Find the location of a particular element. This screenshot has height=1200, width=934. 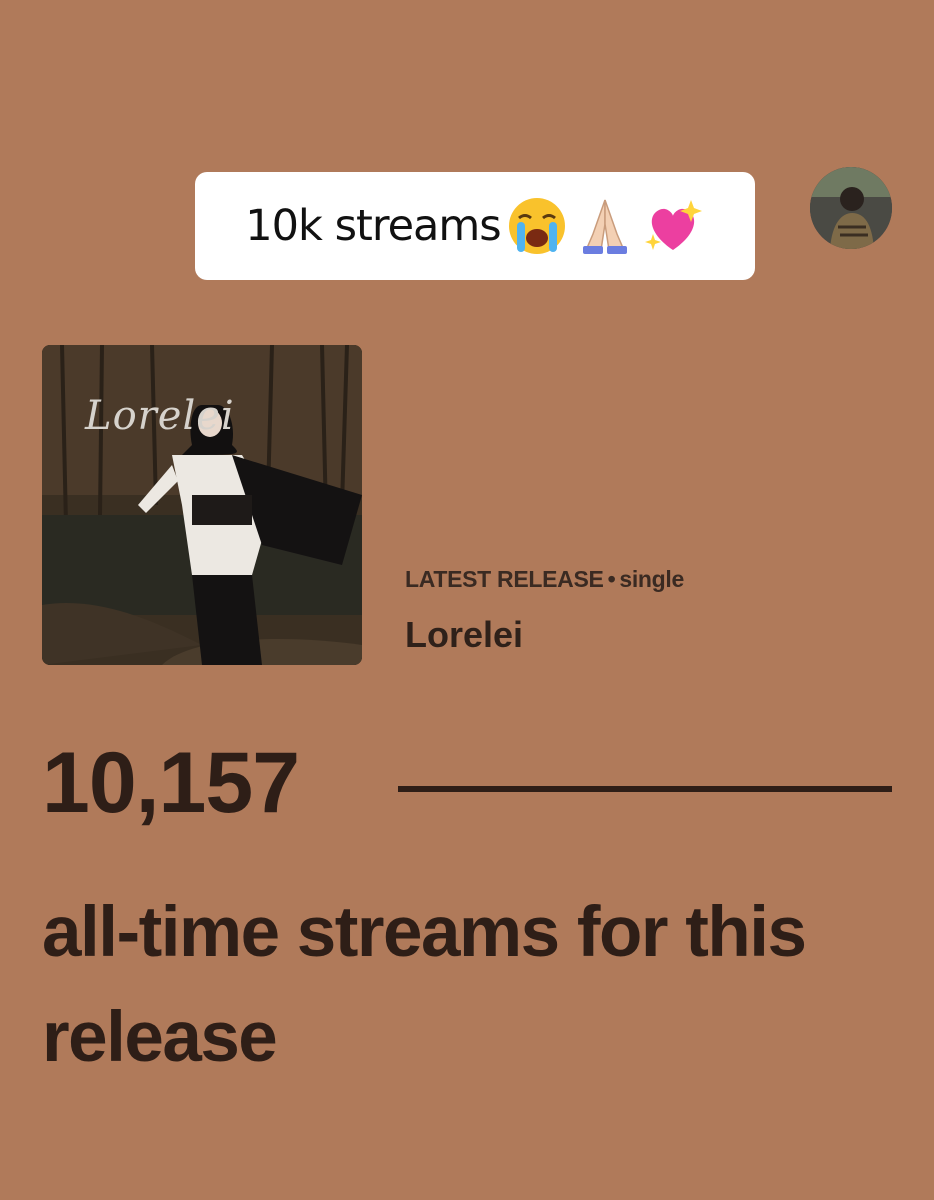

caption-sticker: 10k streams is located at coordinates (475, 226).